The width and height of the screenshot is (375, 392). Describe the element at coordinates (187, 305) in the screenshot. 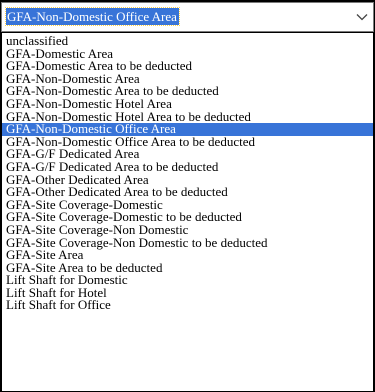

I see `option-item: Lift Shaft for Office` at that location.